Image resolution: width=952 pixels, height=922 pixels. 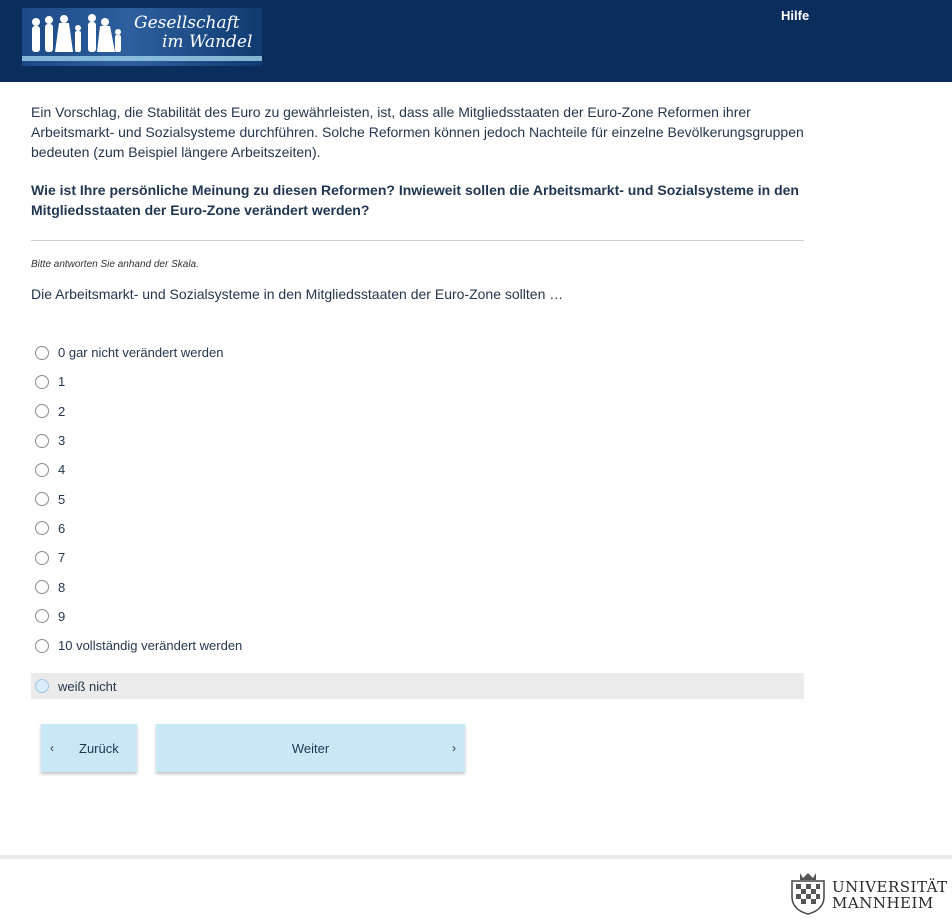 I want to click on option-label: 2, so click(x=62, y=411).